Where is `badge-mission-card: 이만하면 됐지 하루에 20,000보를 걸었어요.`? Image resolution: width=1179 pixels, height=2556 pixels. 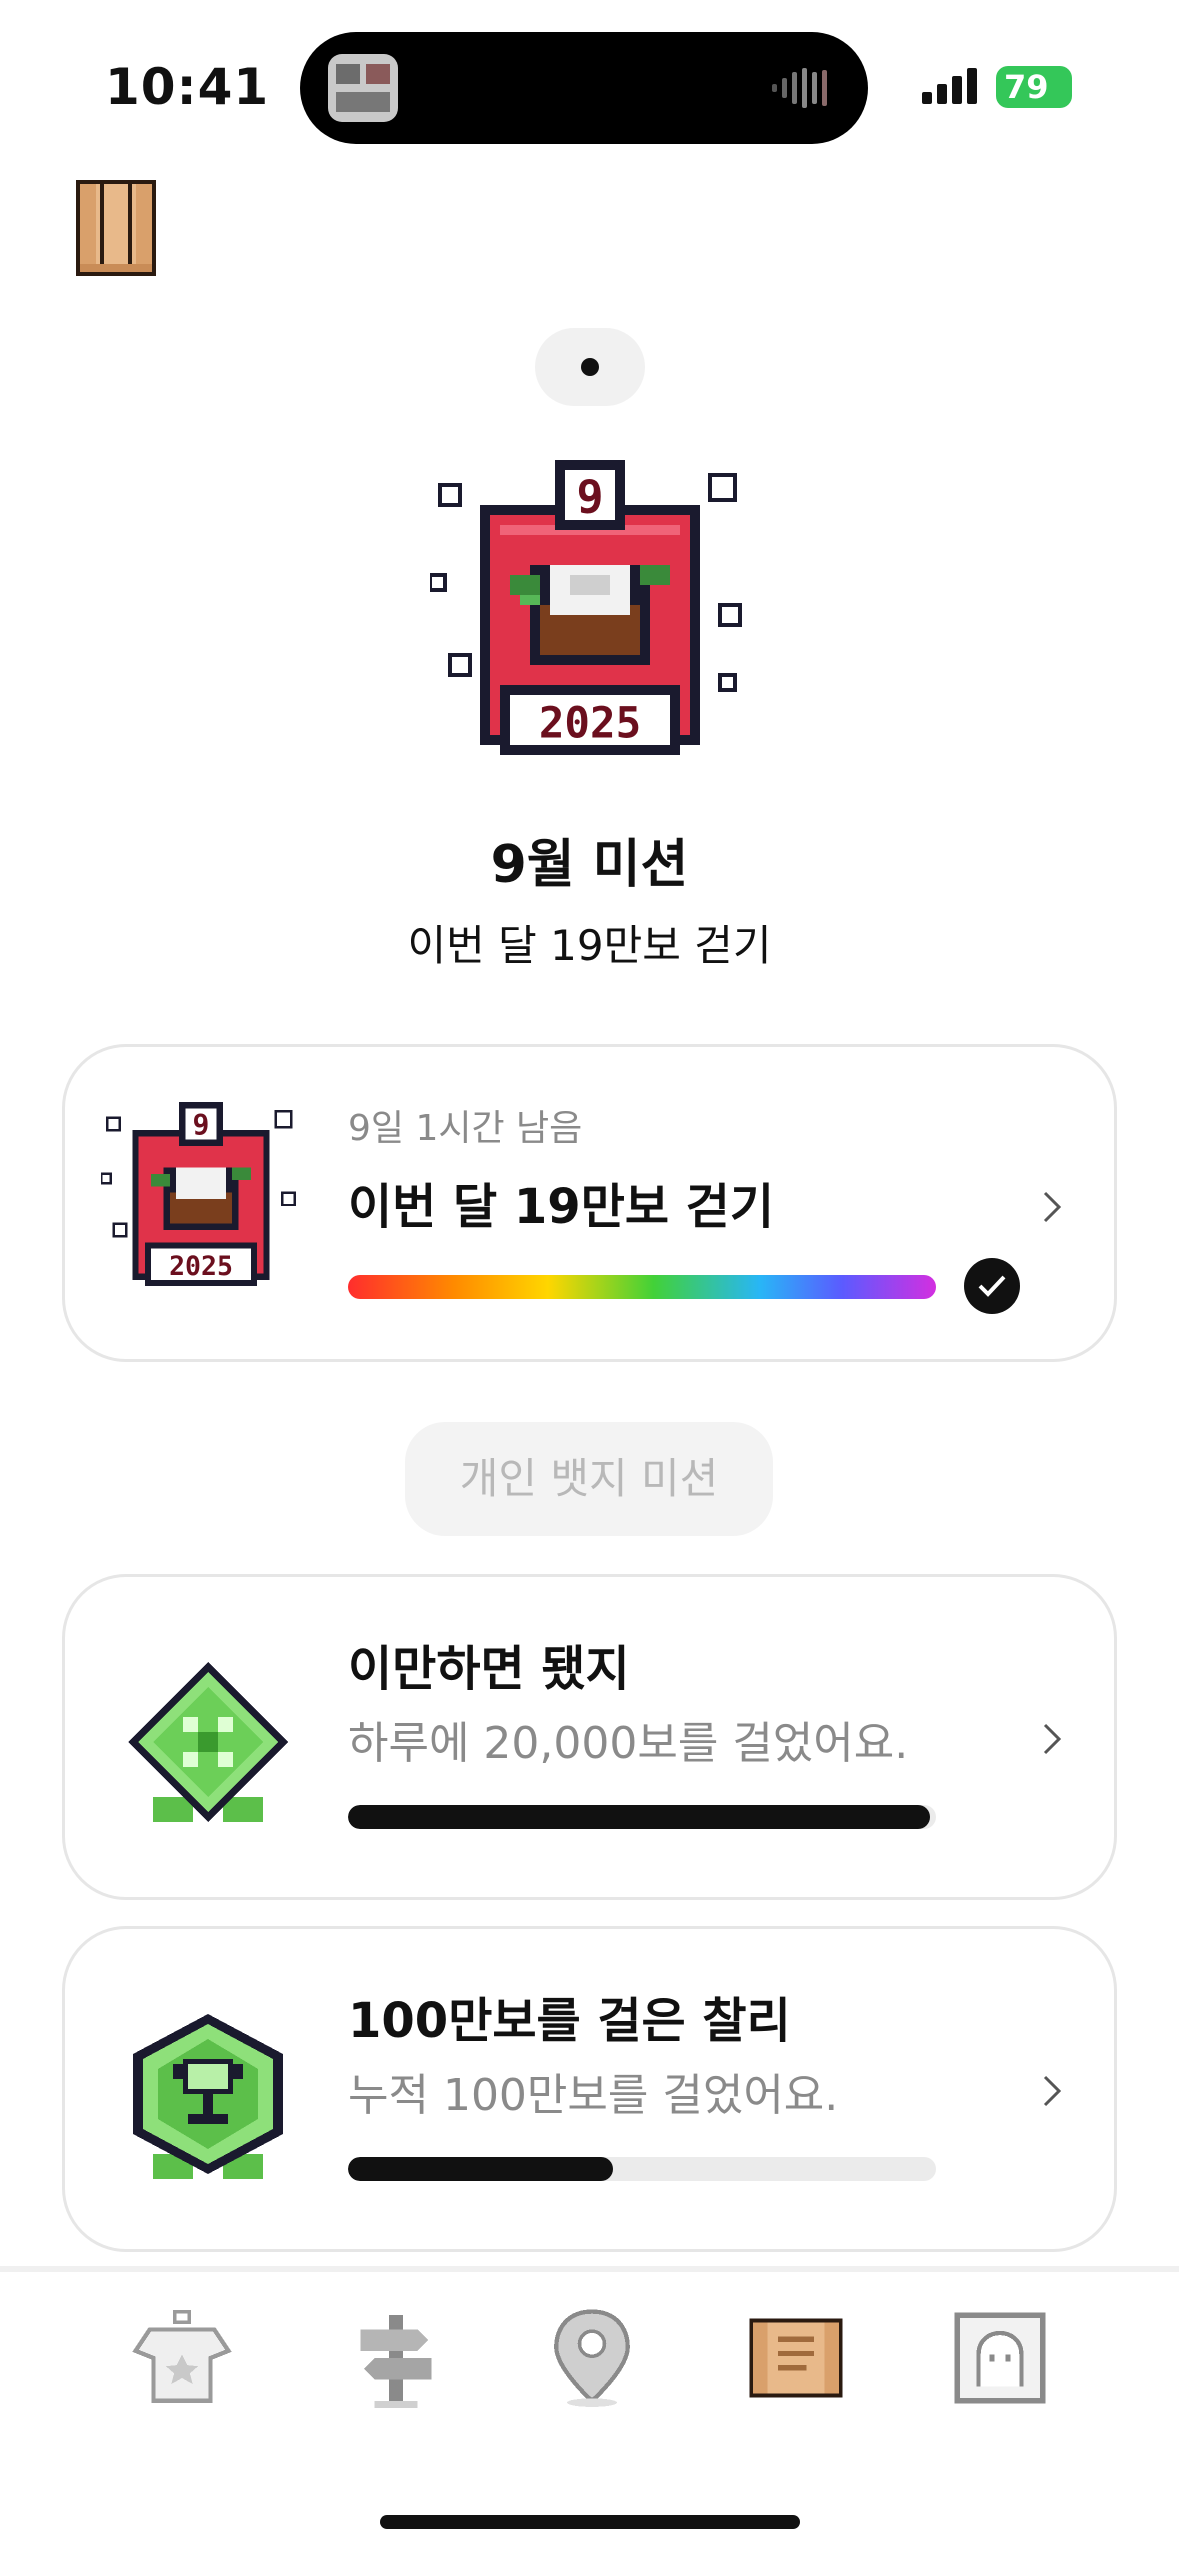
badge-mission-card: 이만하면 됐지 하루에 20,000보를 걸었어요. is located at coordinates (589, 1737).